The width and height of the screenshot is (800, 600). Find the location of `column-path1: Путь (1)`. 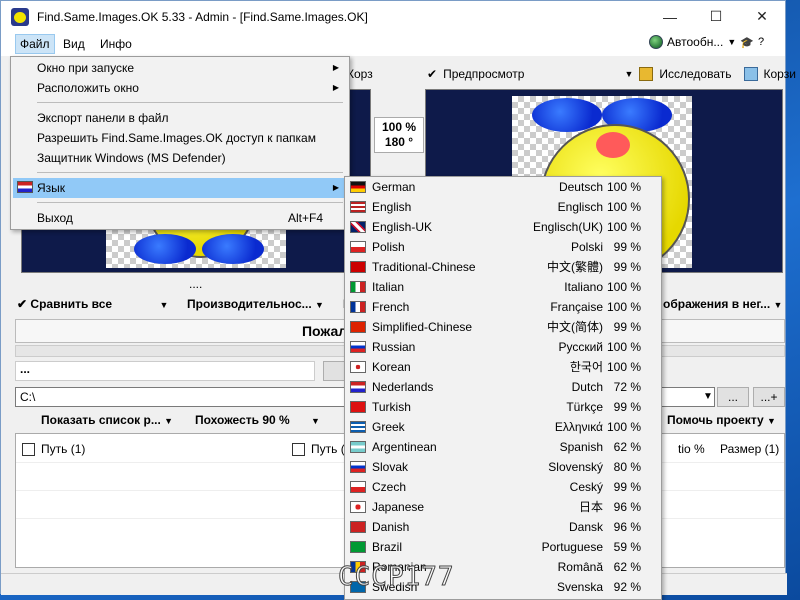

column-path1: Путь (1) is located at coordinates (53, 449).